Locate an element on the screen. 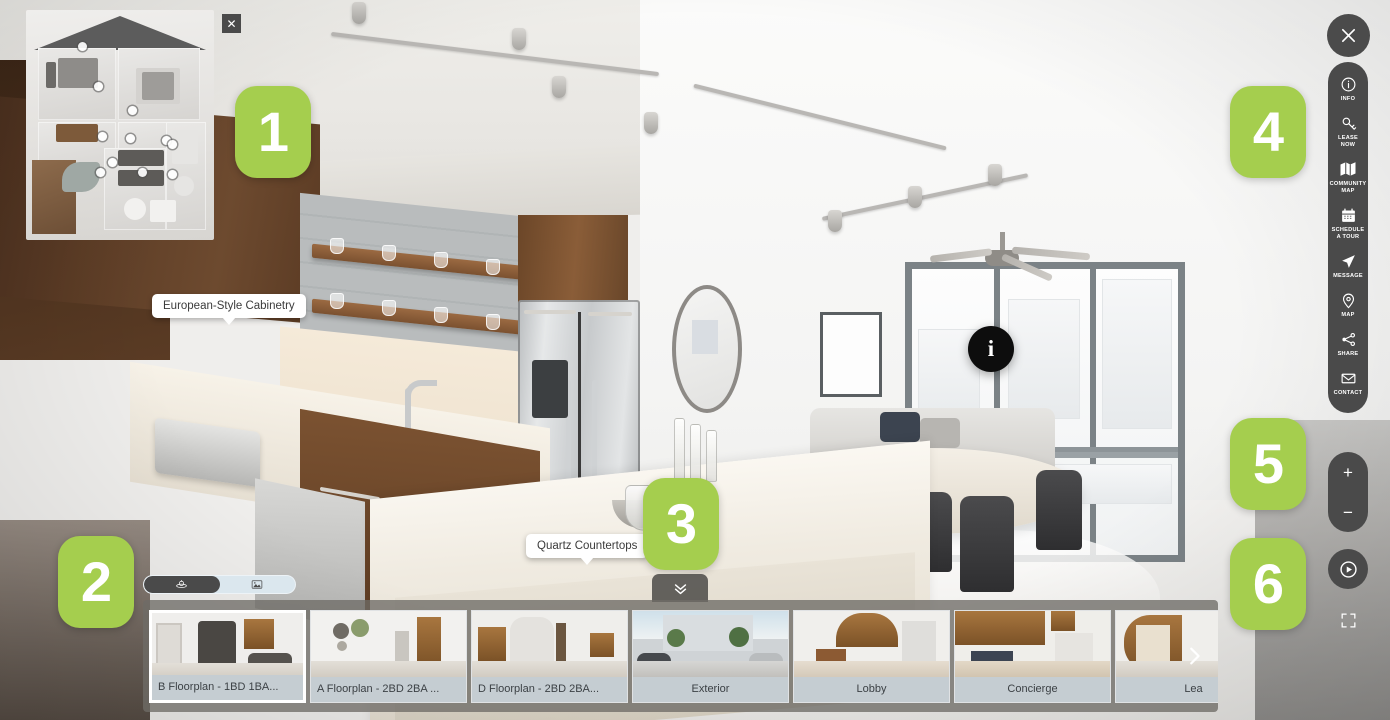 This screenshot has height=720, width=1390. annotation-marker-2: 2 is located at coordinates (96, 582).